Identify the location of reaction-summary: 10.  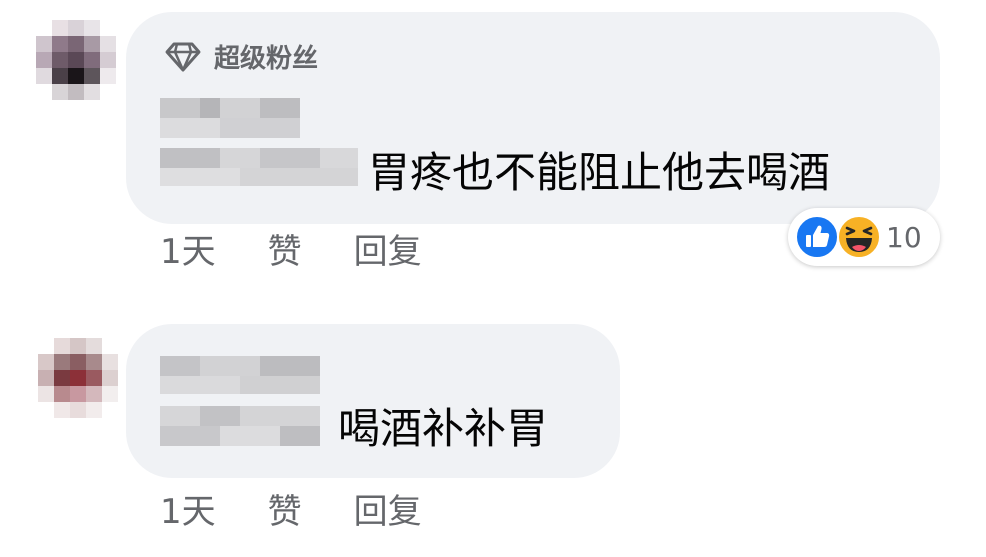
(864, 237).